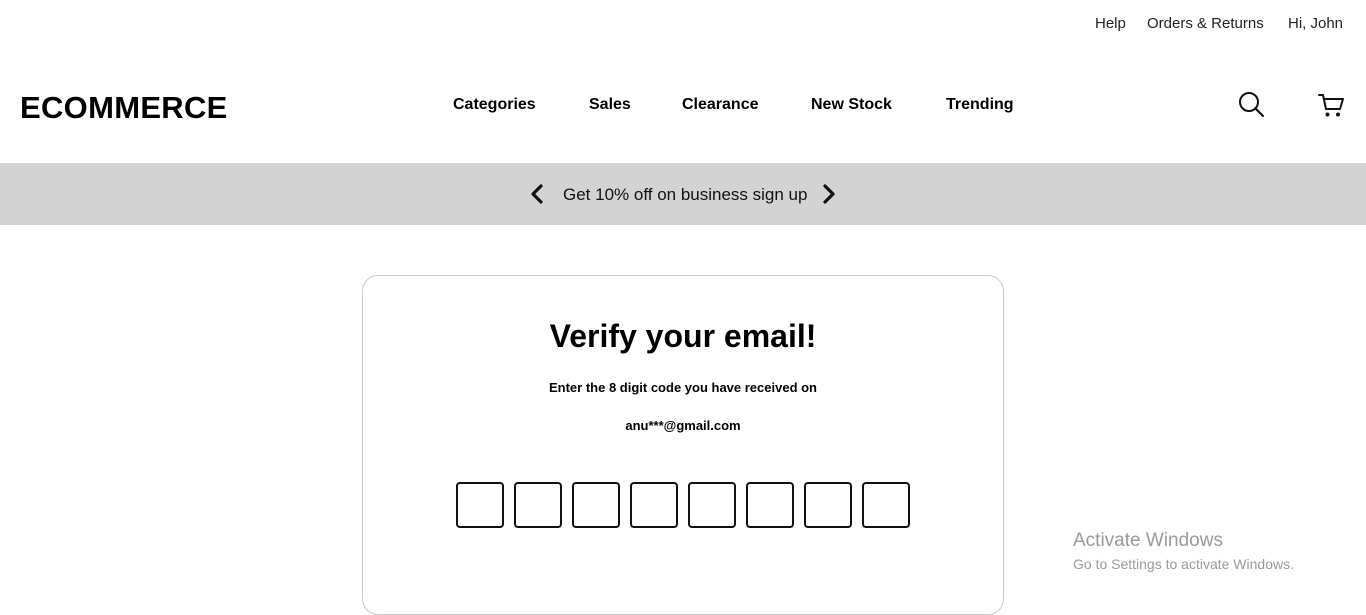 This screenshot has height=615, width=1366. I want to click on watermark-title: Activate Windows, so click(1148, 540).